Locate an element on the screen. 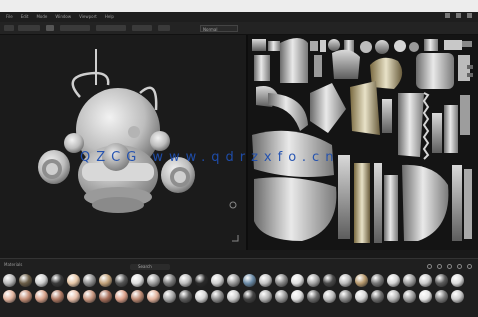  settings-icon is located at coordinates (429, 266).